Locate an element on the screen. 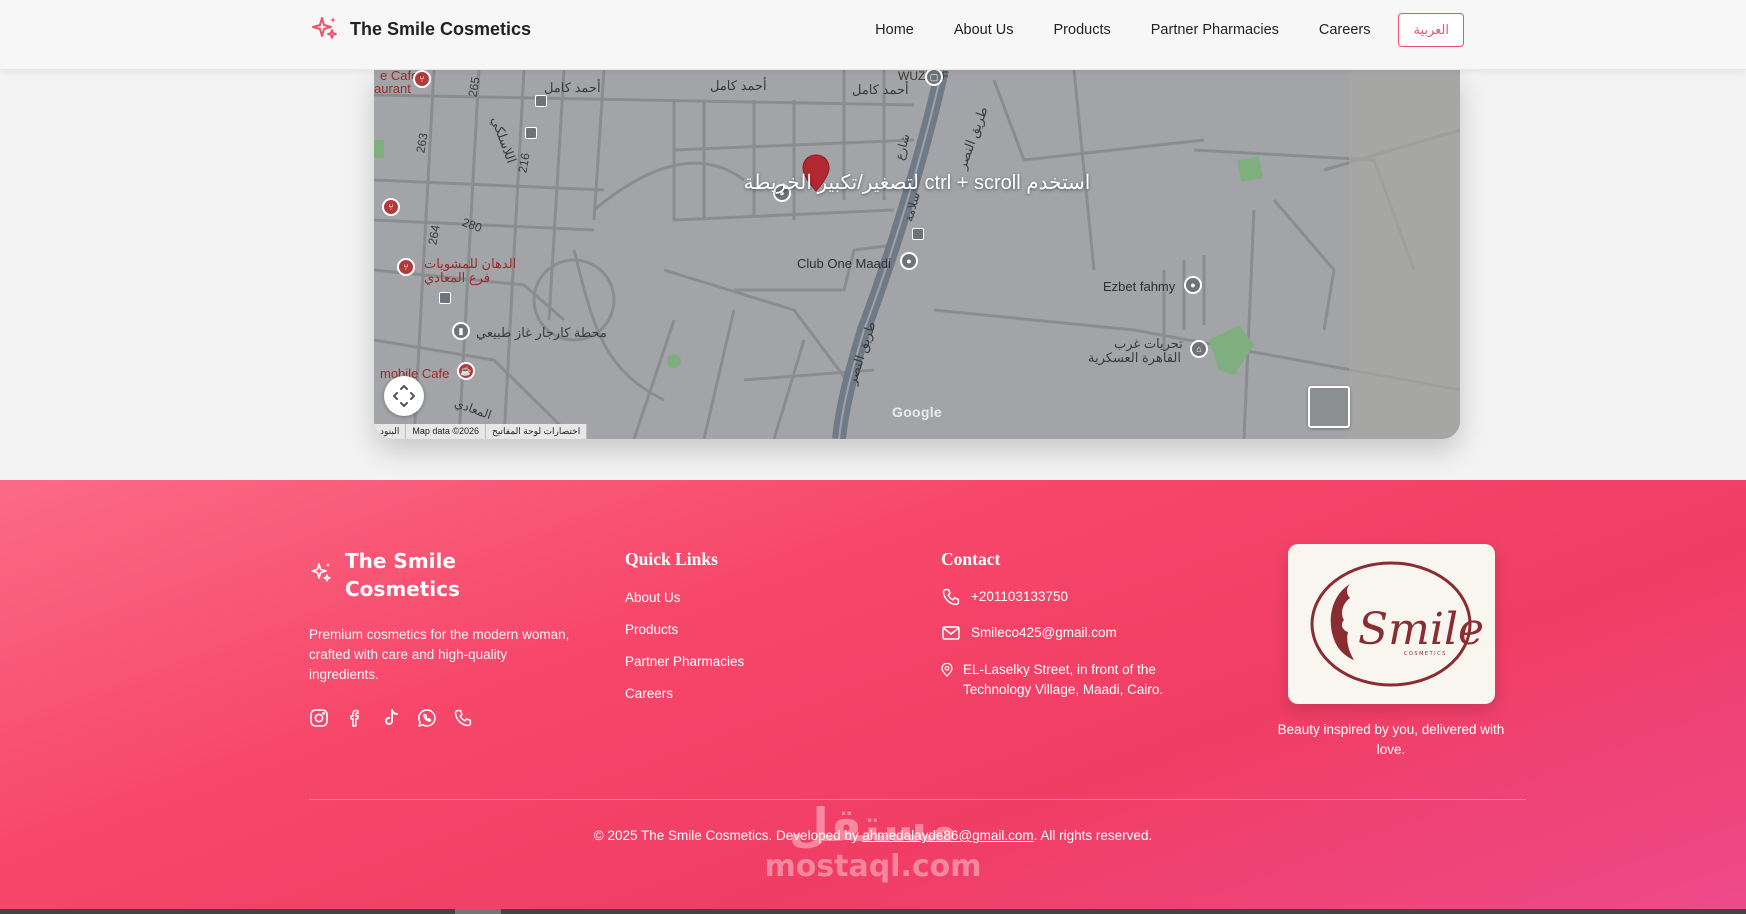  brand-link: The Smile Cosmetics is located at coordinates (420, 29).